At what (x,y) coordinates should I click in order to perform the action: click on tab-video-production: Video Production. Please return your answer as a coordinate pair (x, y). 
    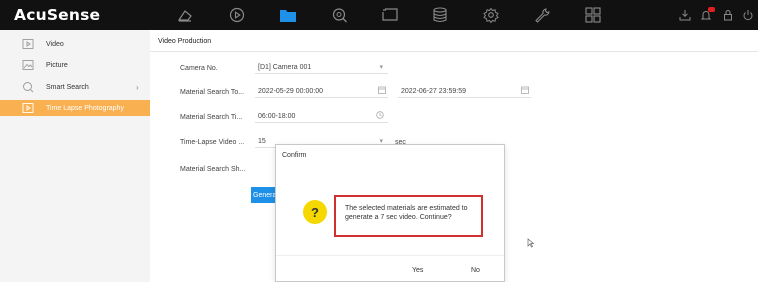
    Looking at the image, I should click on (184, 41).